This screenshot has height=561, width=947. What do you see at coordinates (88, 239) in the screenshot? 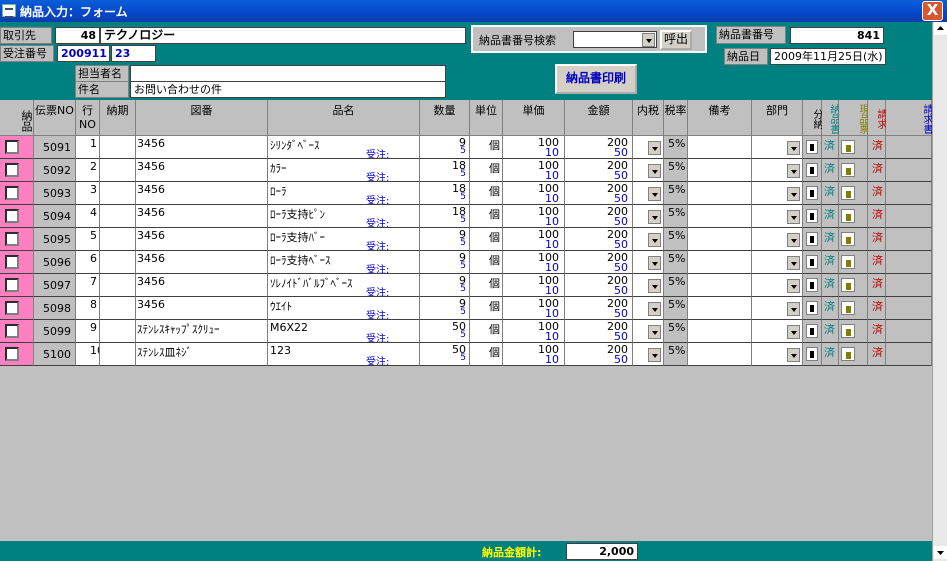
I see `line-no-cell: 5` at bounding box center [88, 239].